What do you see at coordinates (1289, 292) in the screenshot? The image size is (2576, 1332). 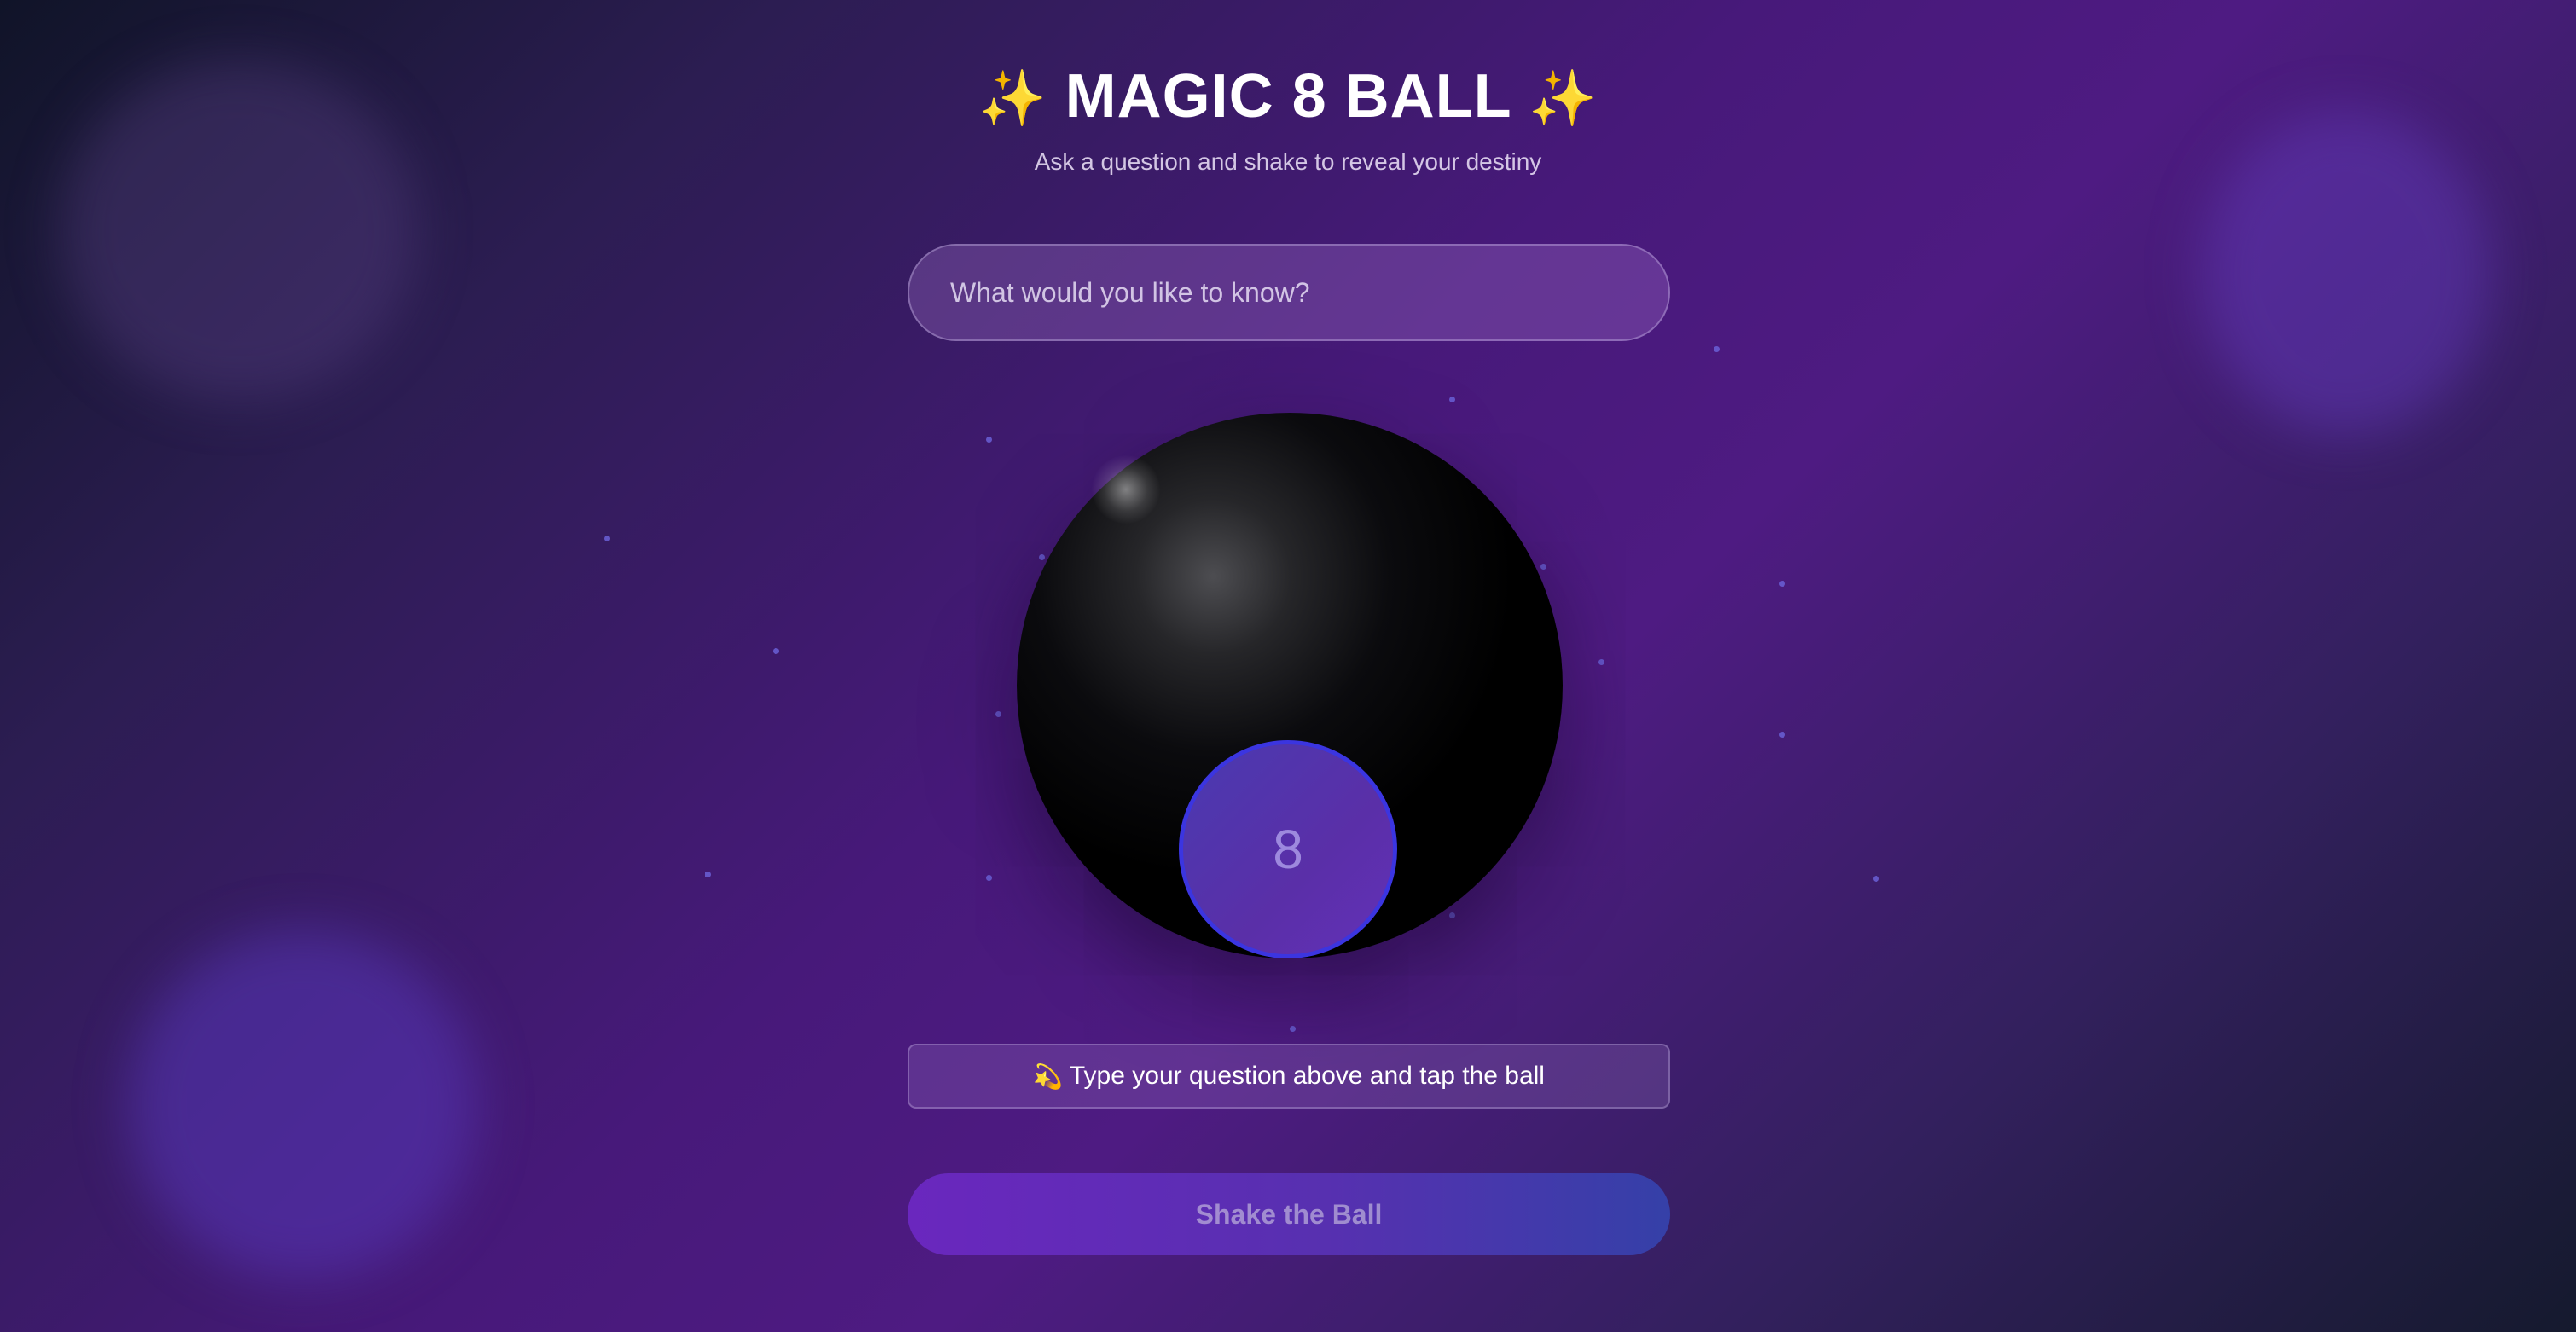 I see `question-input` at bounding box center [1289, 292].